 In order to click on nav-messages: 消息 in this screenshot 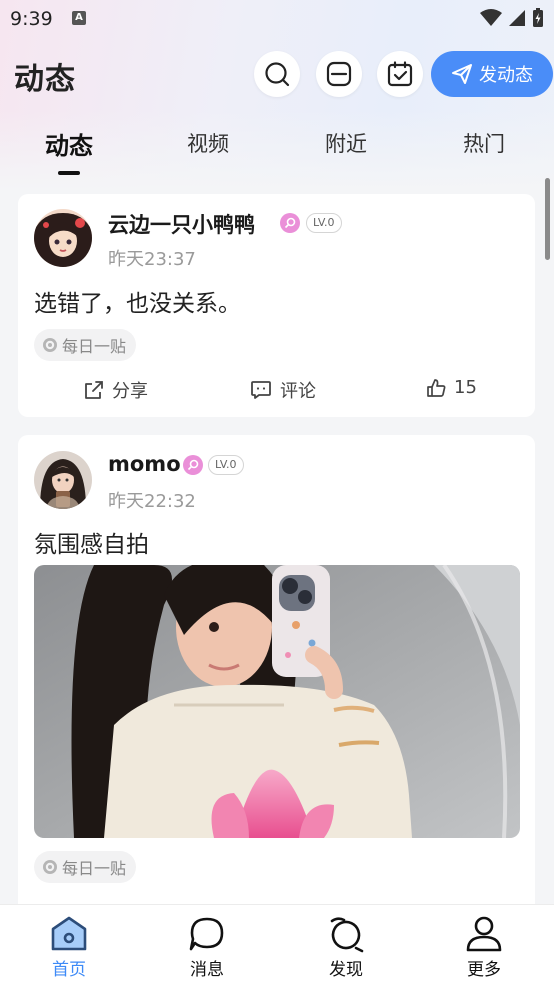, I will do `click(207, 947)`.